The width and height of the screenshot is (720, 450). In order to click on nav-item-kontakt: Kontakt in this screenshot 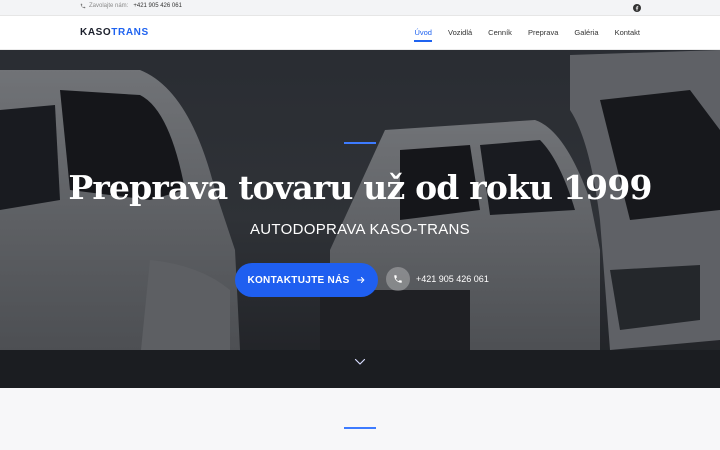, I will do `click(627, 32)`.